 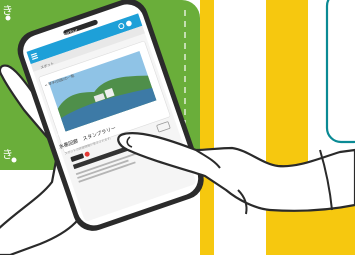 I want to click on white-stripe, so click(x=240, y=127).